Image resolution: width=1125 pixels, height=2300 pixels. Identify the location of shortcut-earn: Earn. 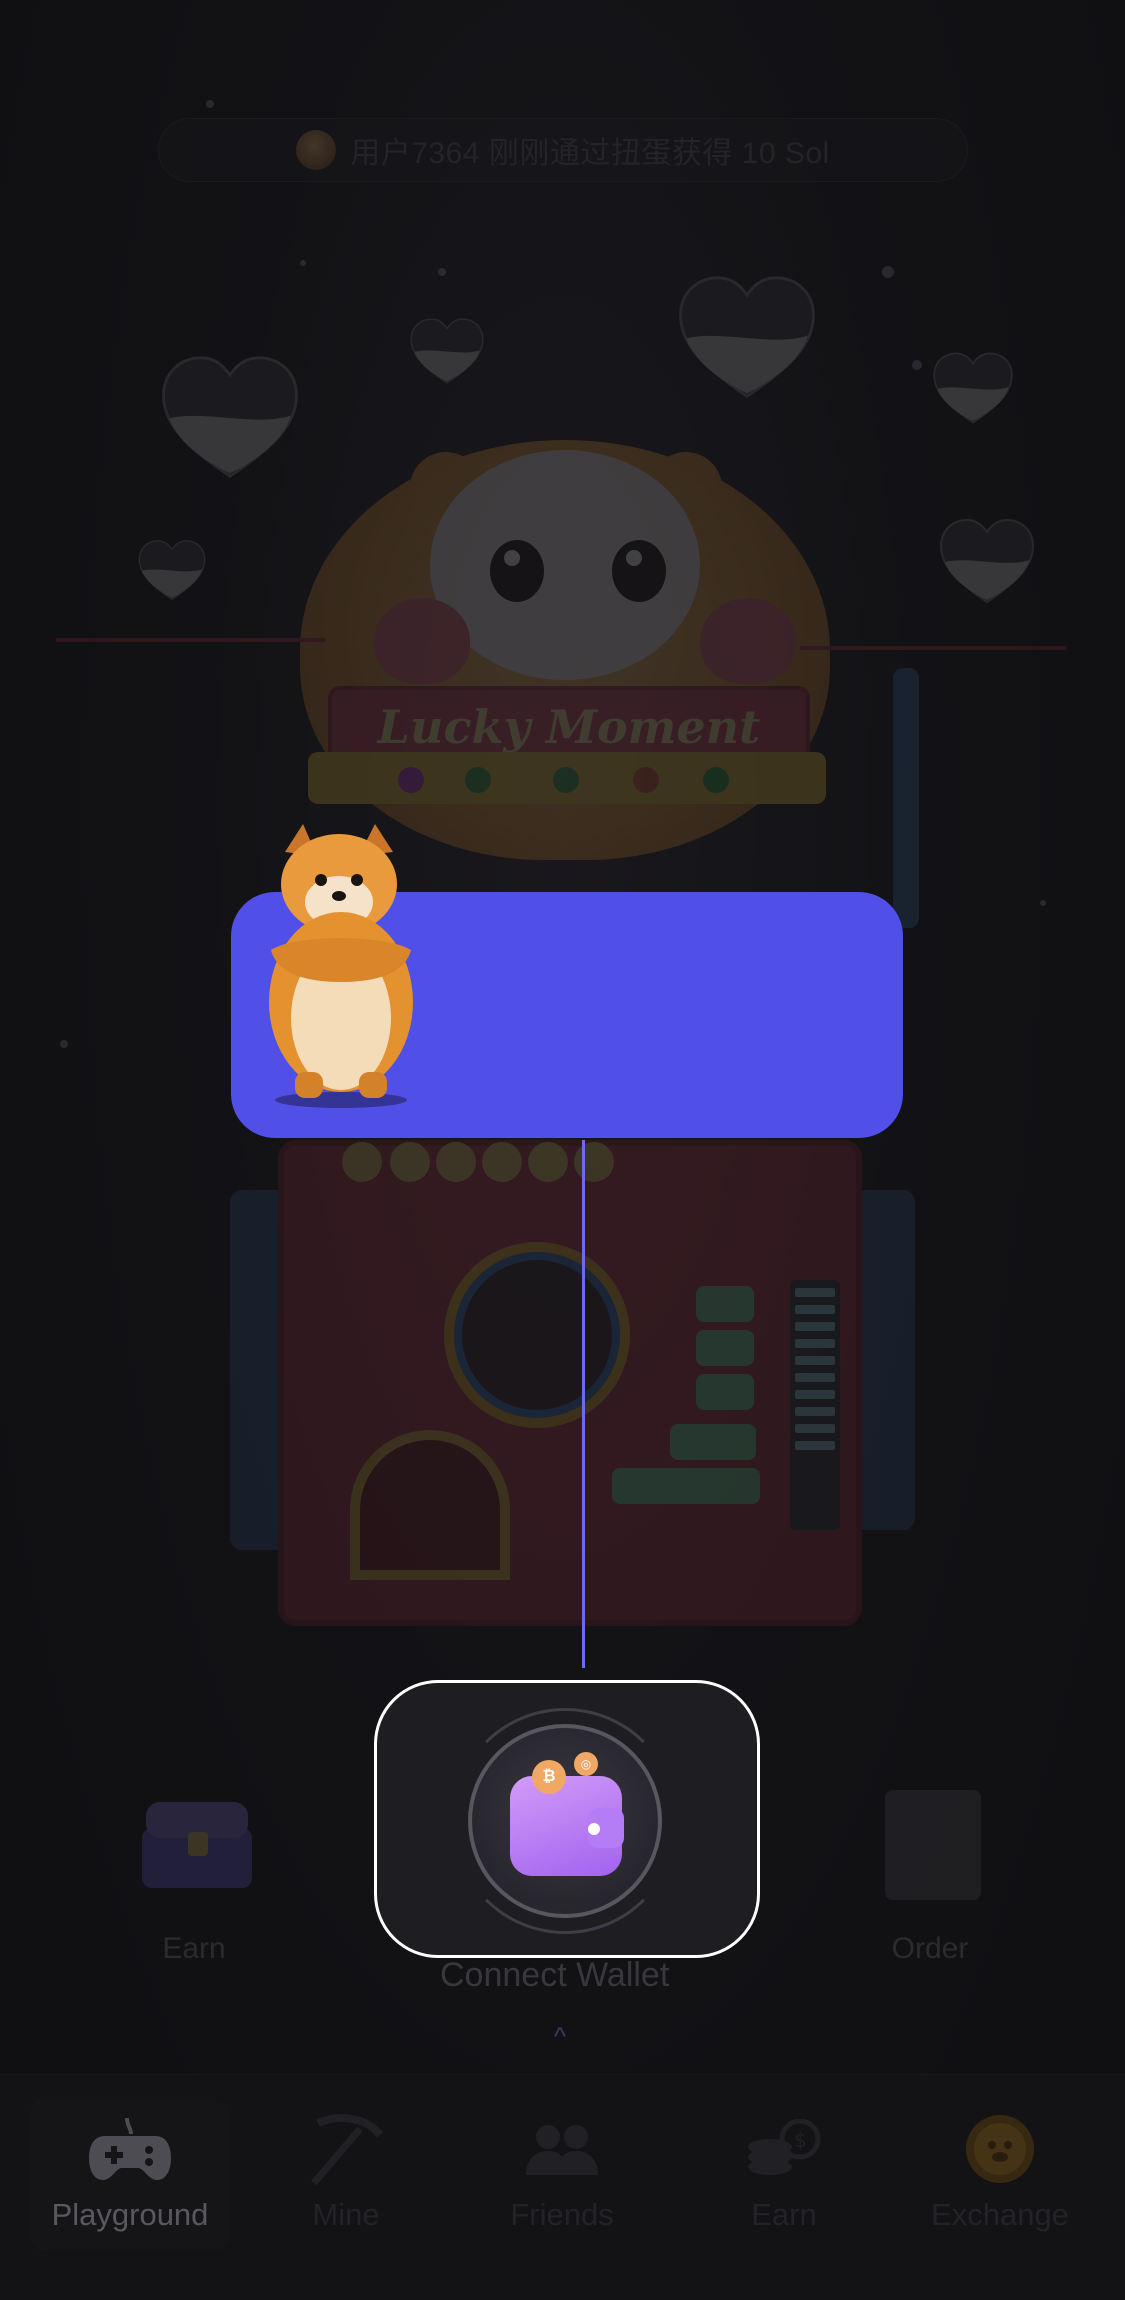
(194, 1949).